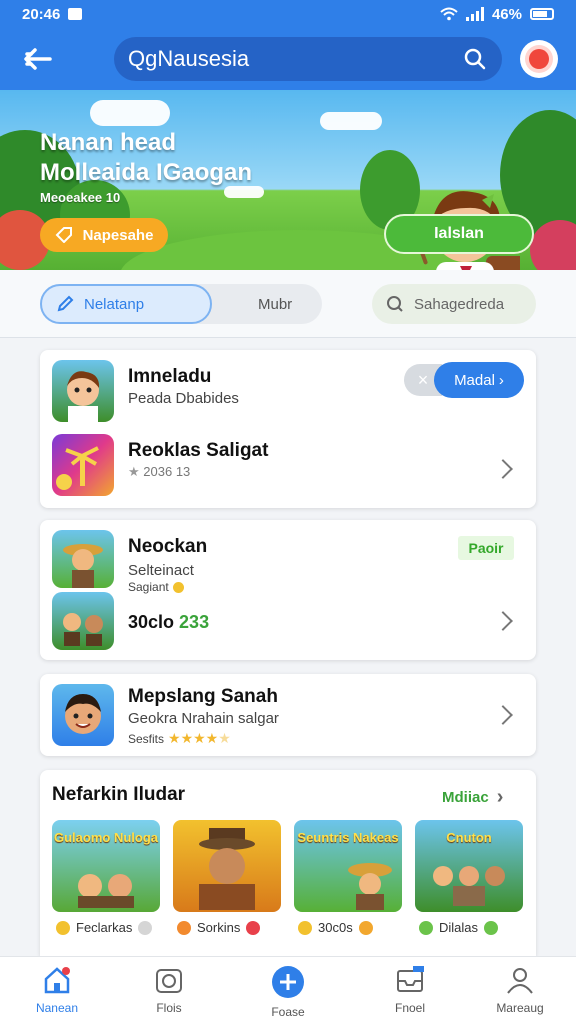 This screenshot has height=1024, width=576. I want to click on game-label-text: Feclarkas, so click(104, 927).